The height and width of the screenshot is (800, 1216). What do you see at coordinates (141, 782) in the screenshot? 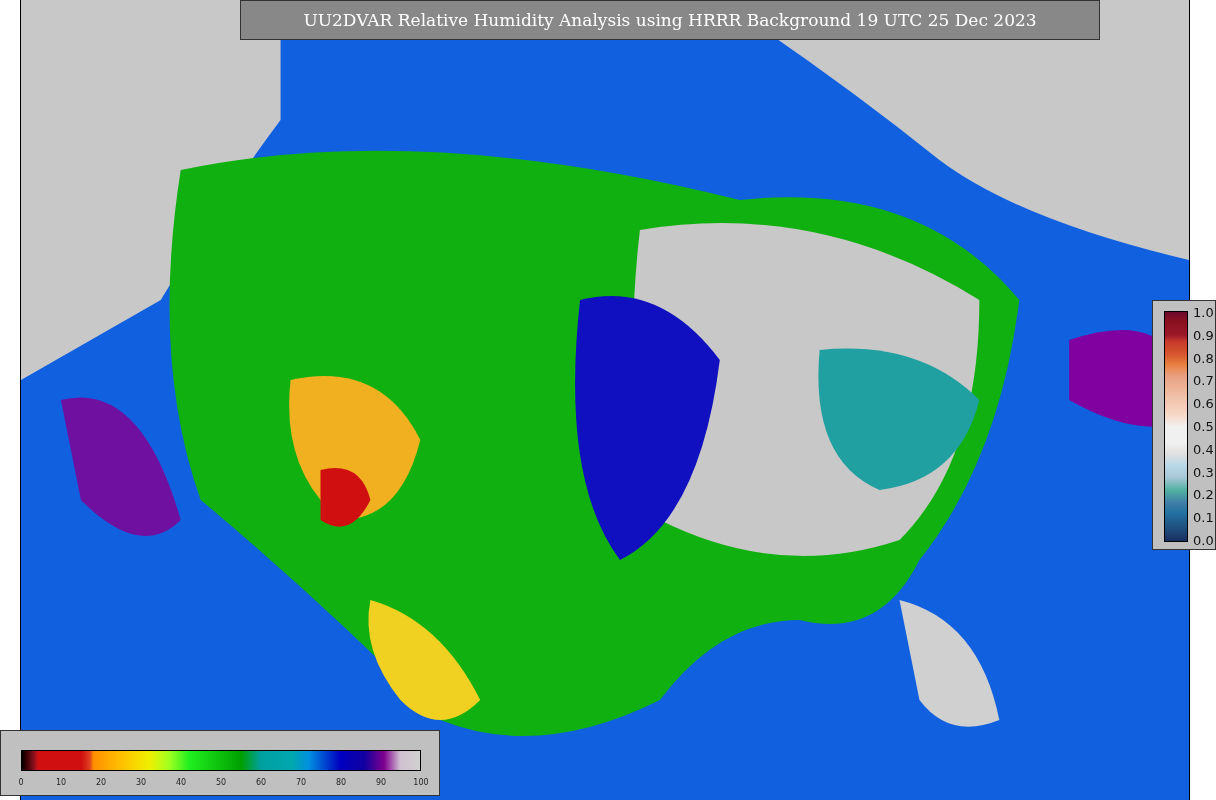
I see `tick-label: 30` at bounding box center [141, 782].